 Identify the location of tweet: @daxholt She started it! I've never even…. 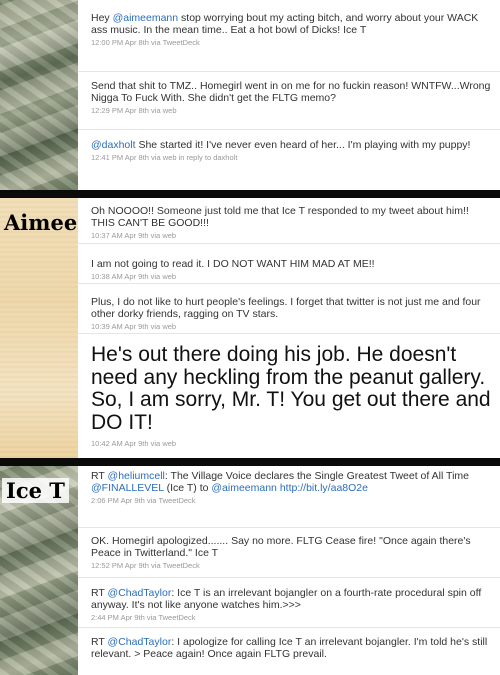
(289, 160).